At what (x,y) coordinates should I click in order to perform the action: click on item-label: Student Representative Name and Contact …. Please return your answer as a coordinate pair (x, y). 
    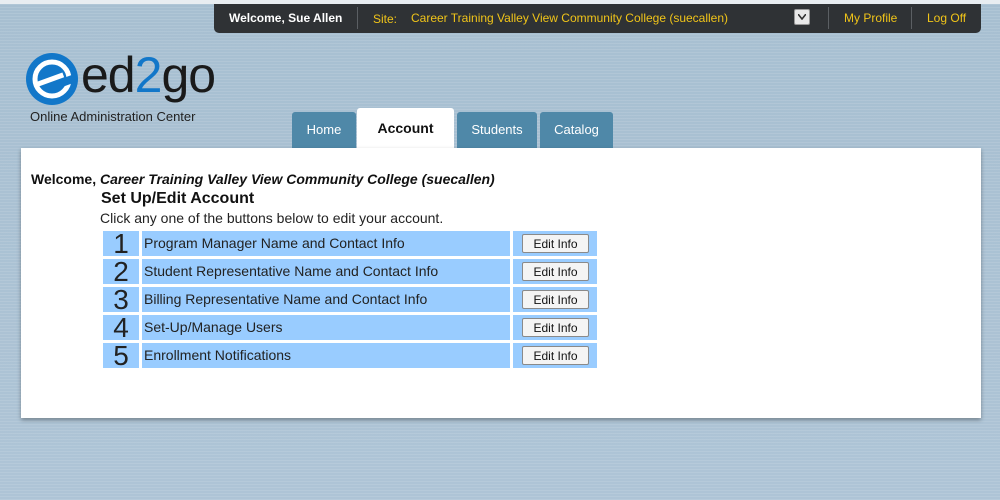
    Looking at the image, I should click on (326, 271).